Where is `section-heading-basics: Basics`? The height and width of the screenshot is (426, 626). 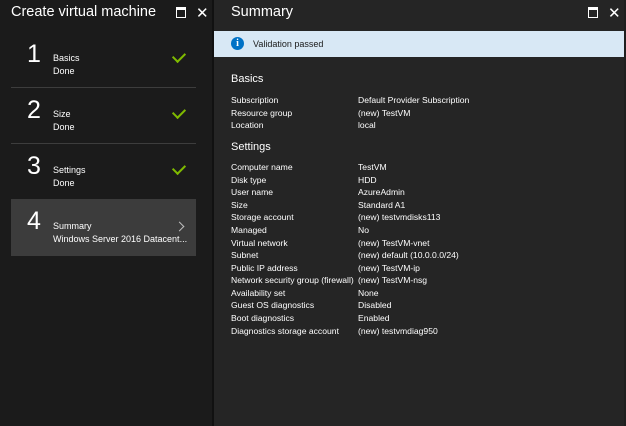 section-heading-basics: Basics is located at coordinates (247, 79).